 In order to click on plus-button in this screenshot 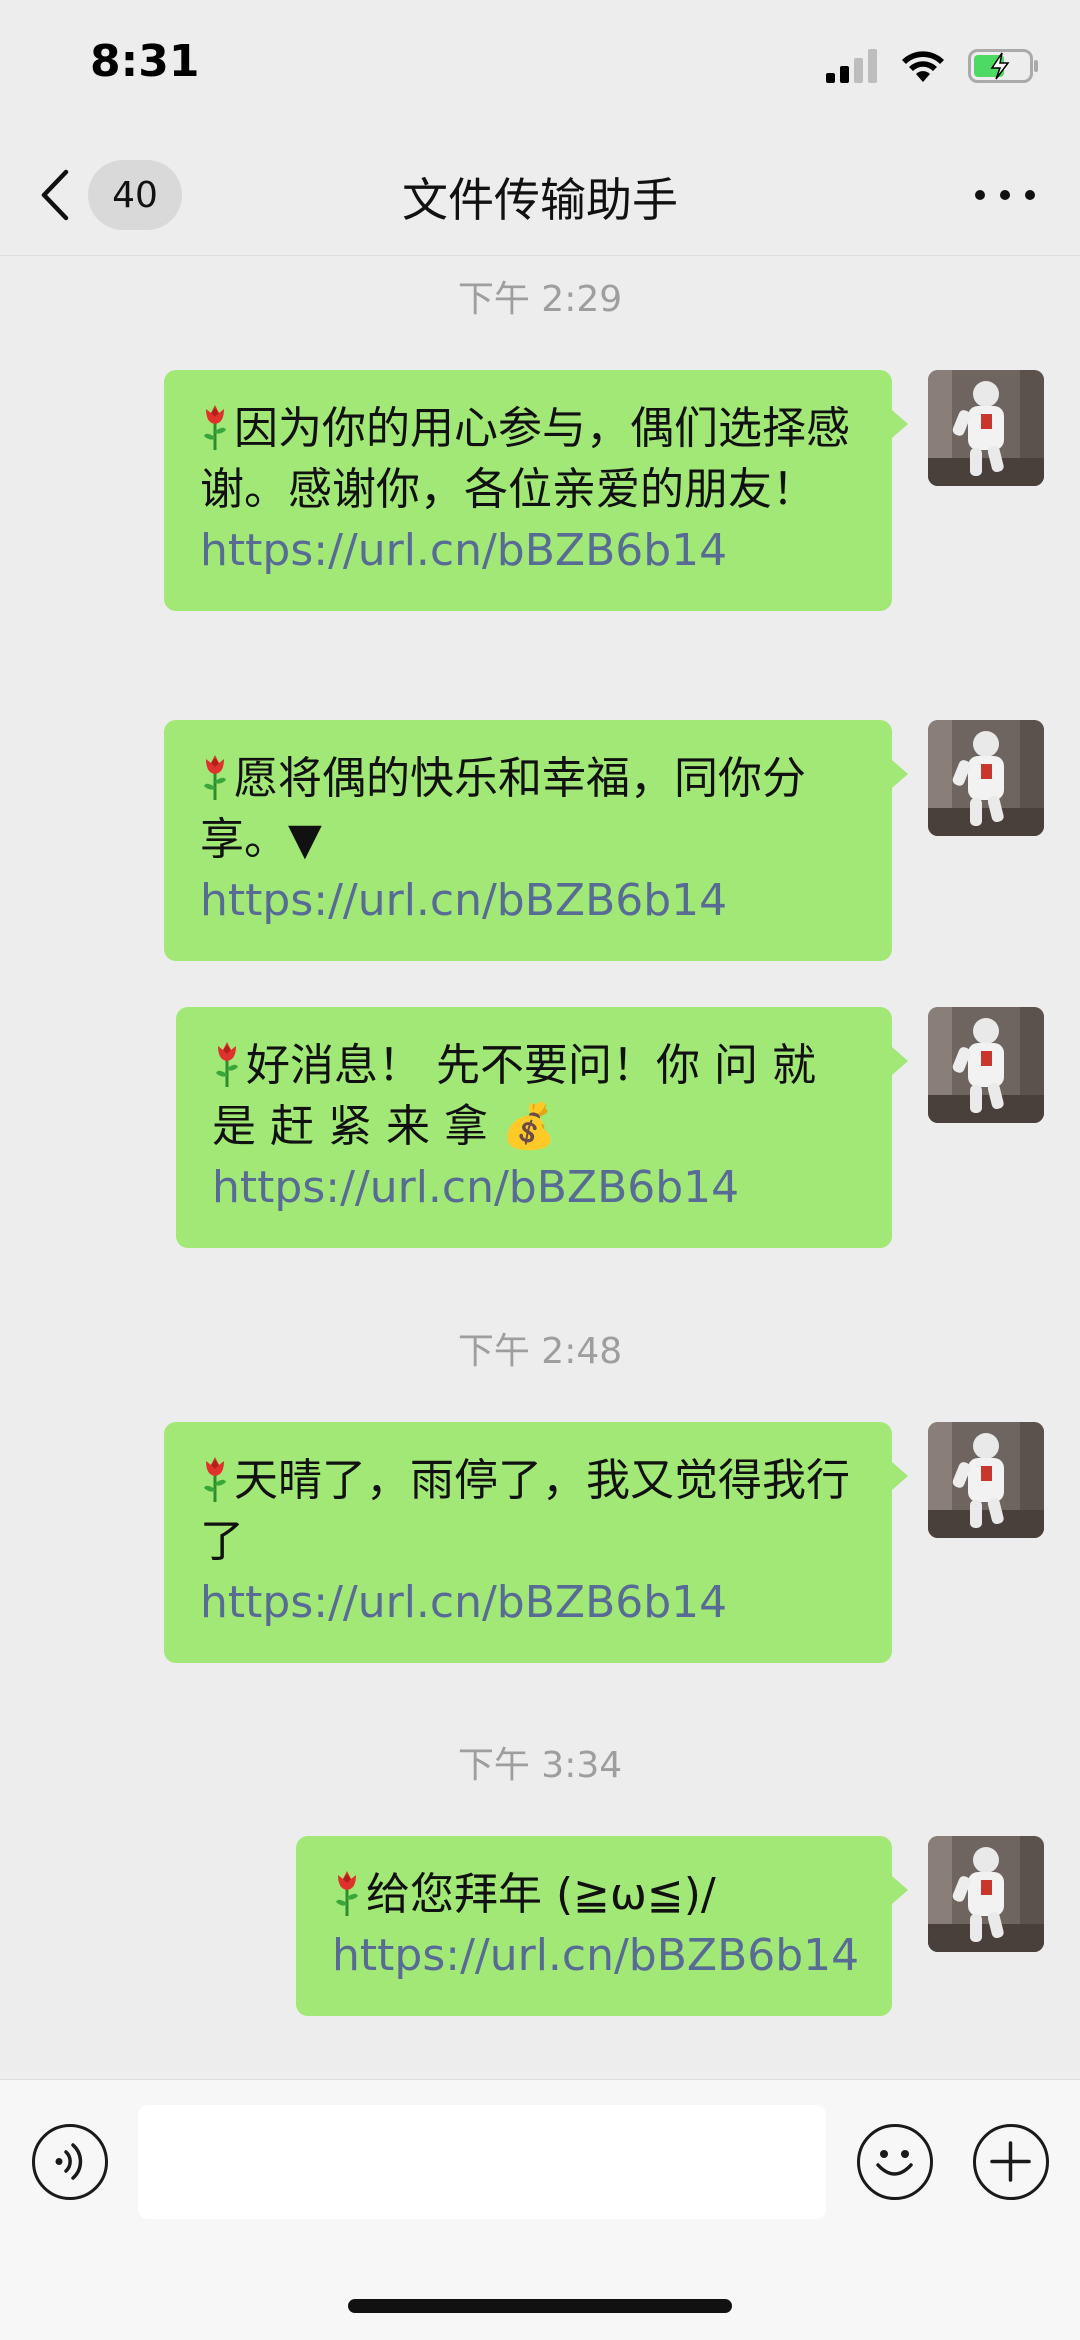, I will do `click(1011, 2162)`.